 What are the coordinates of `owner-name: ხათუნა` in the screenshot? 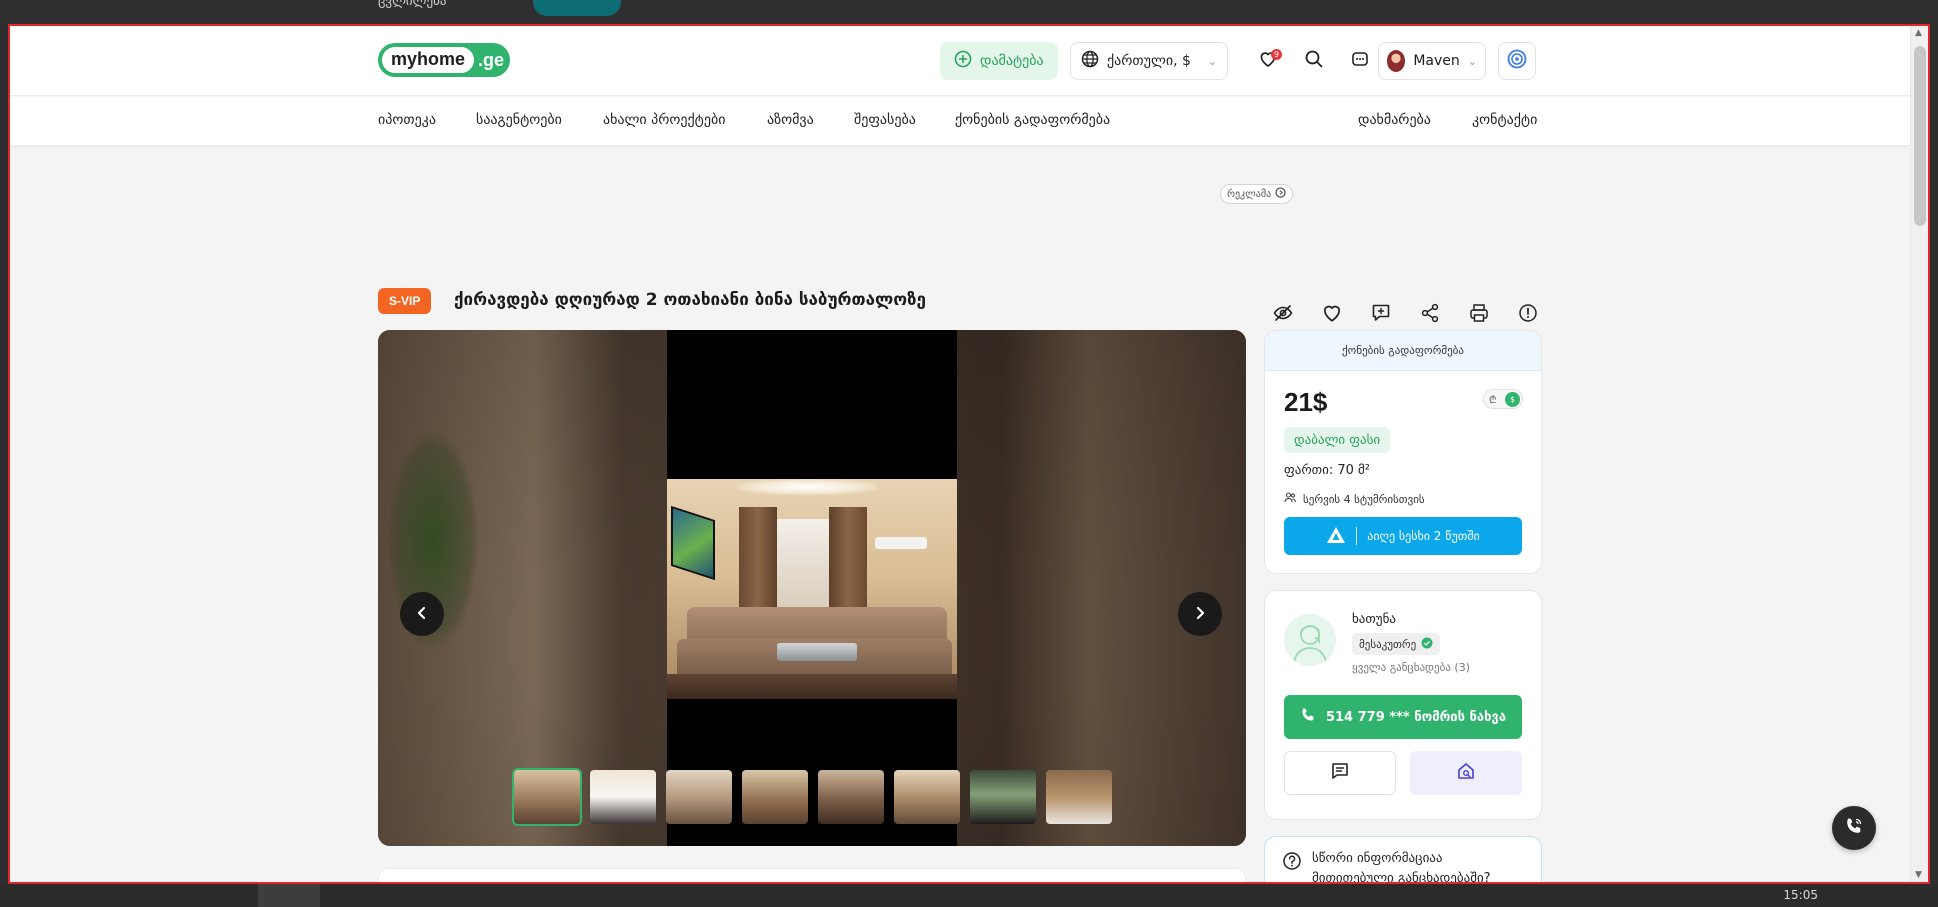 It's located at (1374, 619).